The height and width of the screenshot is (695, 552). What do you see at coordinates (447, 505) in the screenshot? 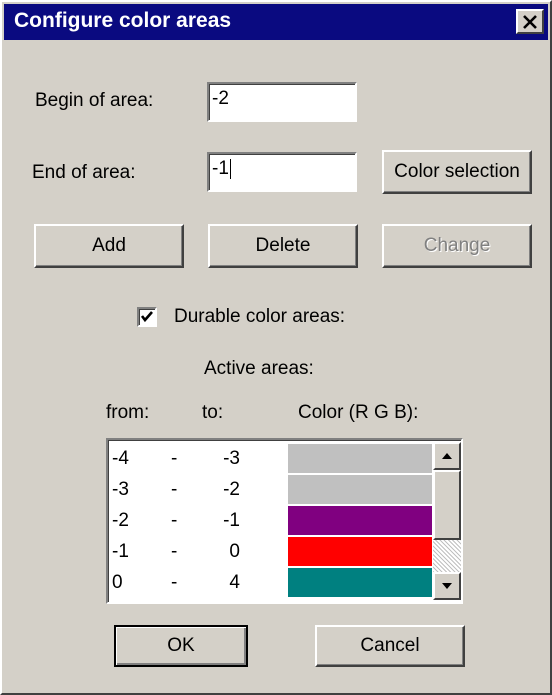
I see `scroll-thumb` at bounding box center [447, 505].